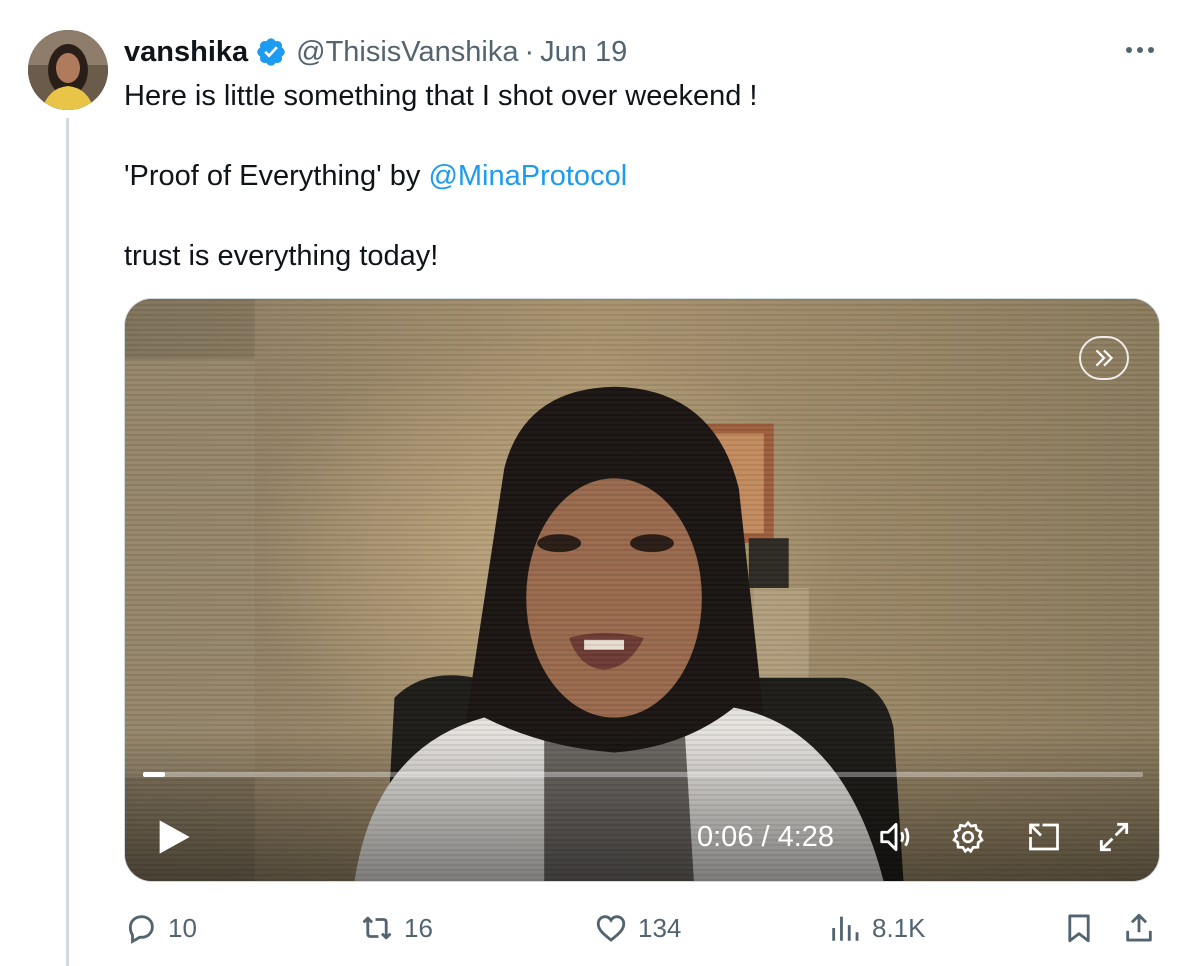  What do you see at coordinates (1139, 927) in the screenshot?
I see `share-icon` at bounding box center [1139, 927].